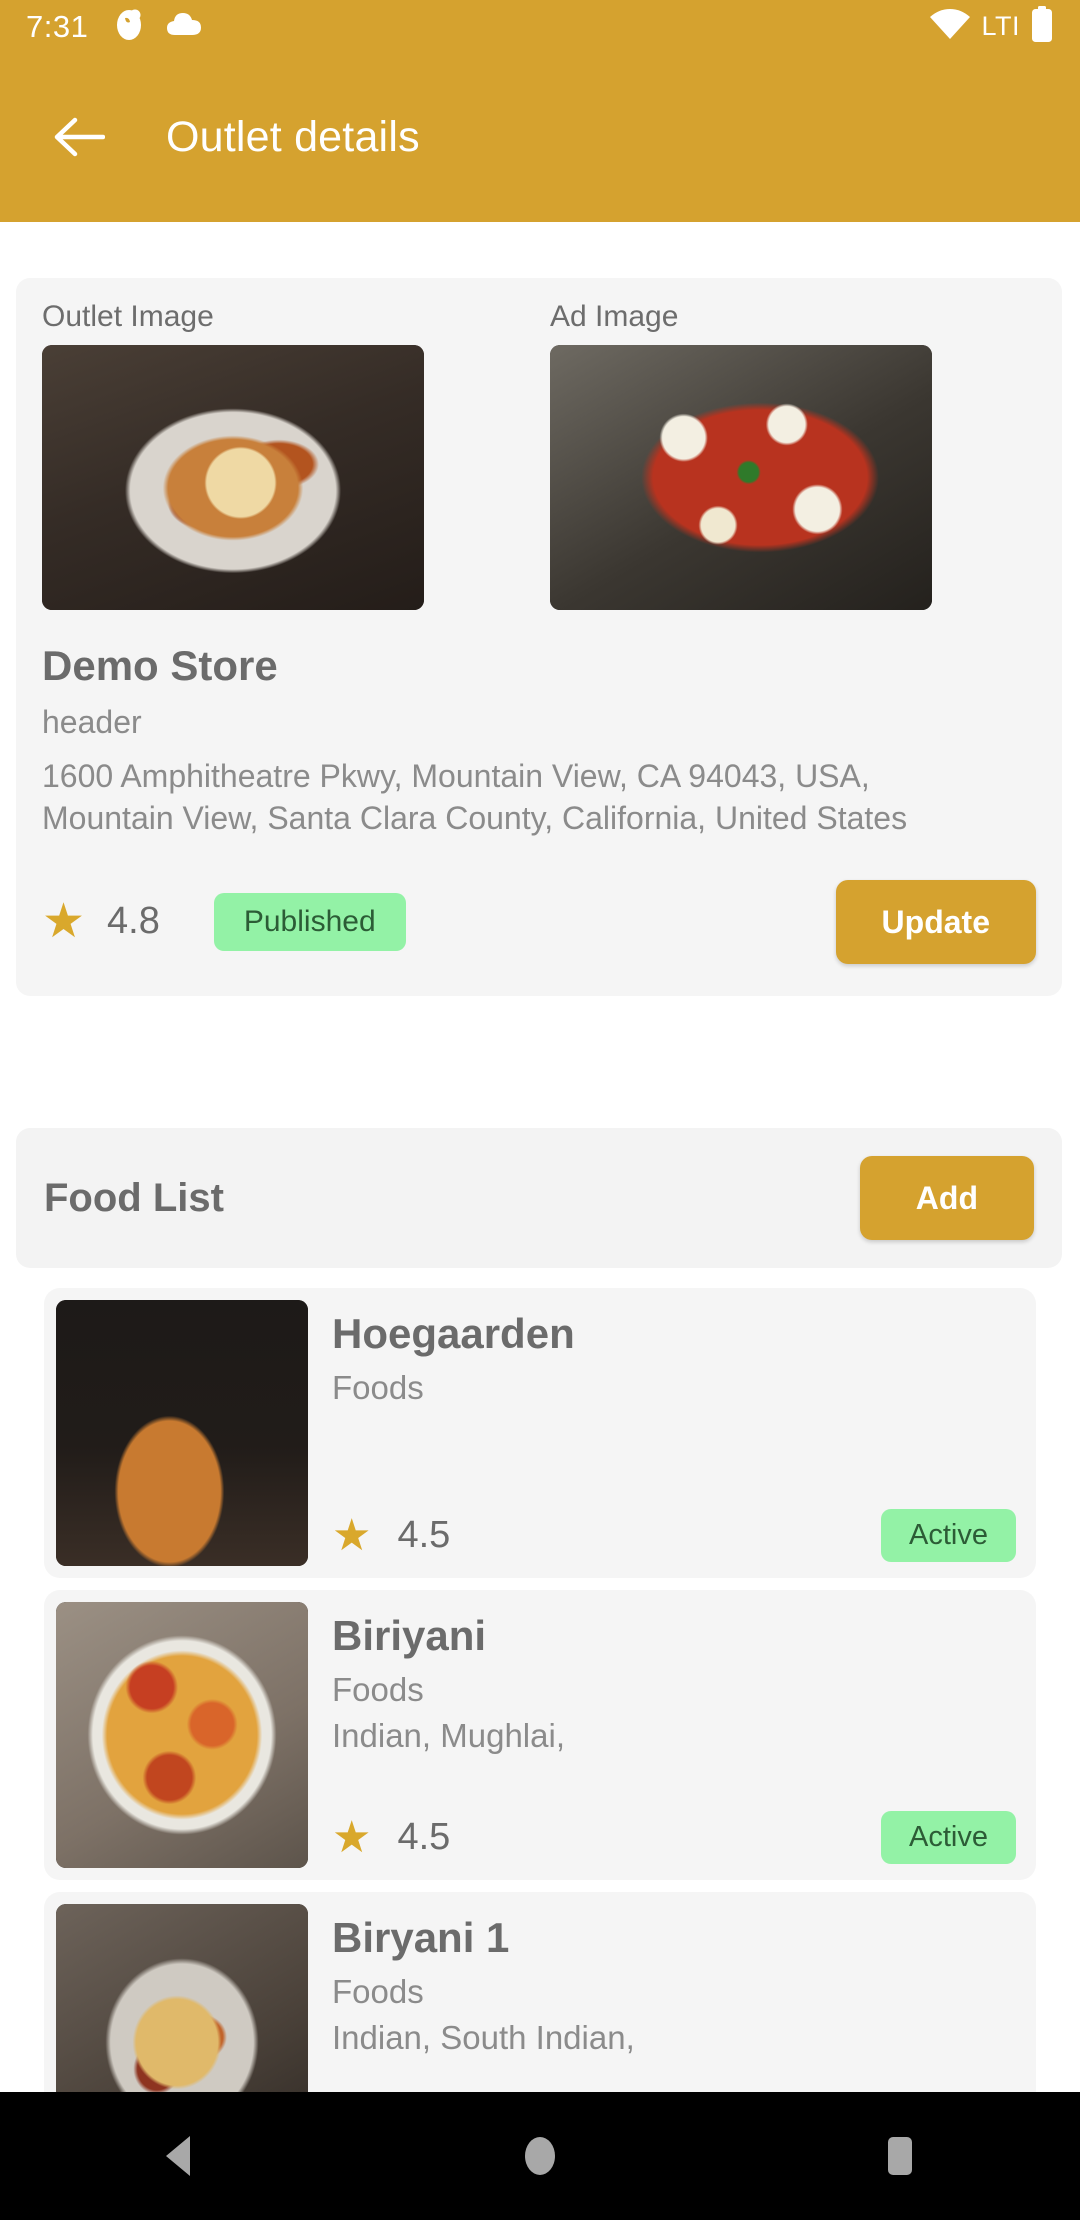  What do you see at coordinates (946, 1198) in the screenshot?
I see `add-food-button: Add` at bounding box center [946, 1198].